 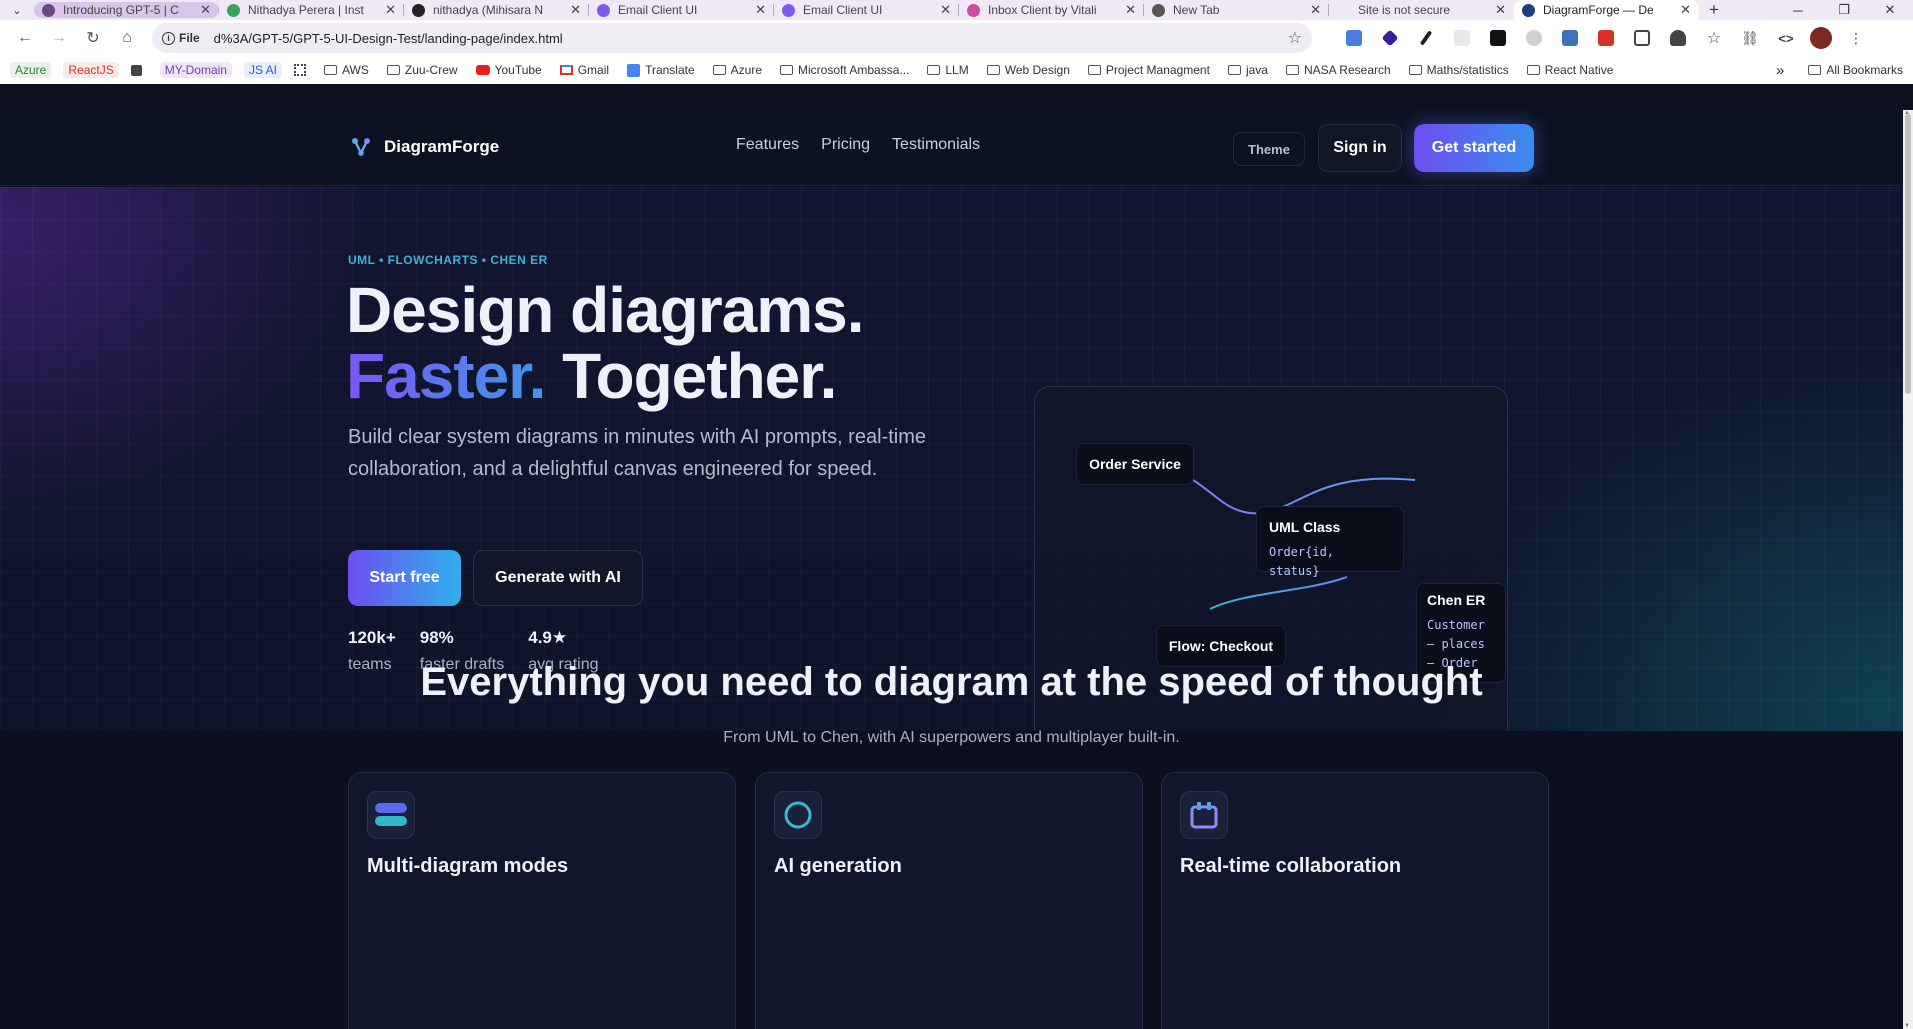 What do you see at coordinates (424, 147) in the screenshot?
I see `brand-logo: DiagramForge` at bounding box center [424, 147].